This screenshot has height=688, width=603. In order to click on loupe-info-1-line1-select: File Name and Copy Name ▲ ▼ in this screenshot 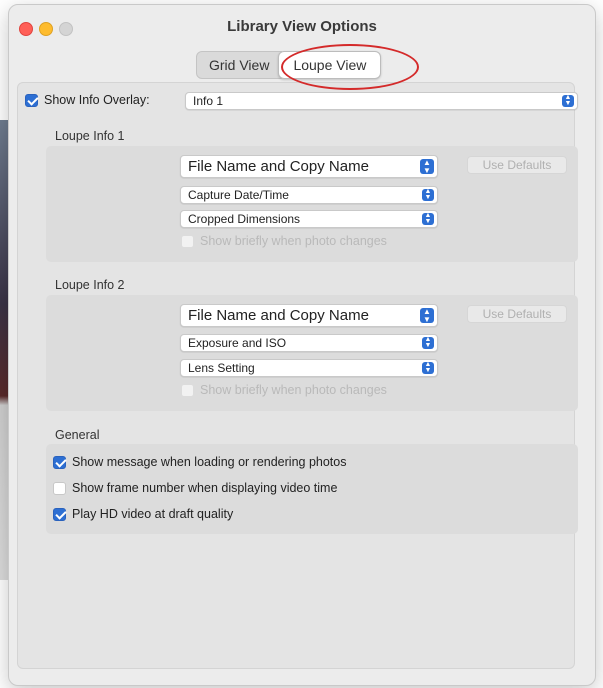, I will do `click(309, 166)`.